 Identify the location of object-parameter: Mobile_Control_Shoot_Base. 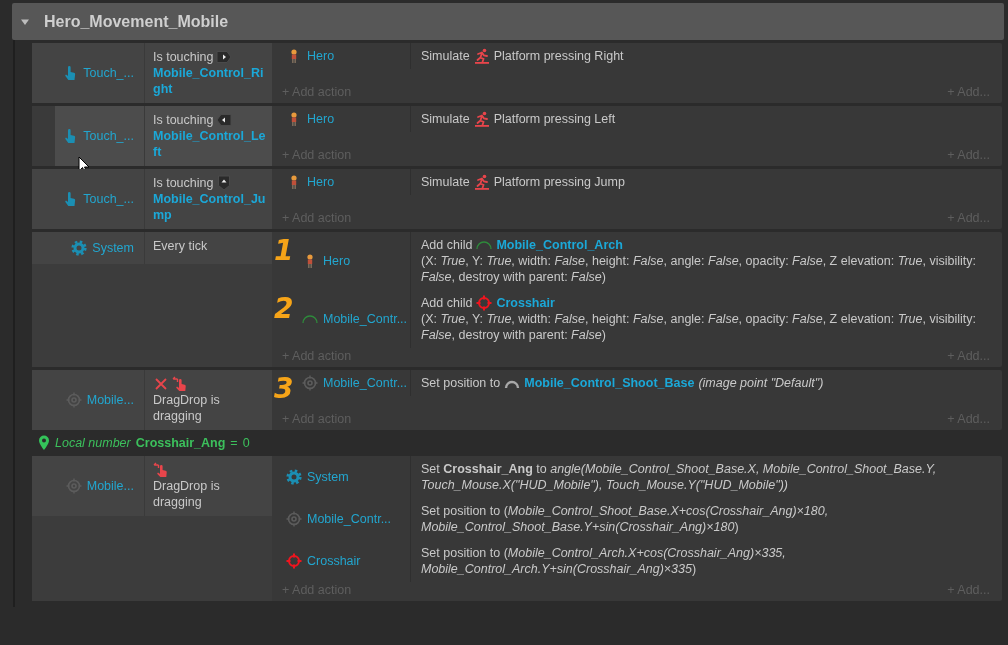
(609, 383).